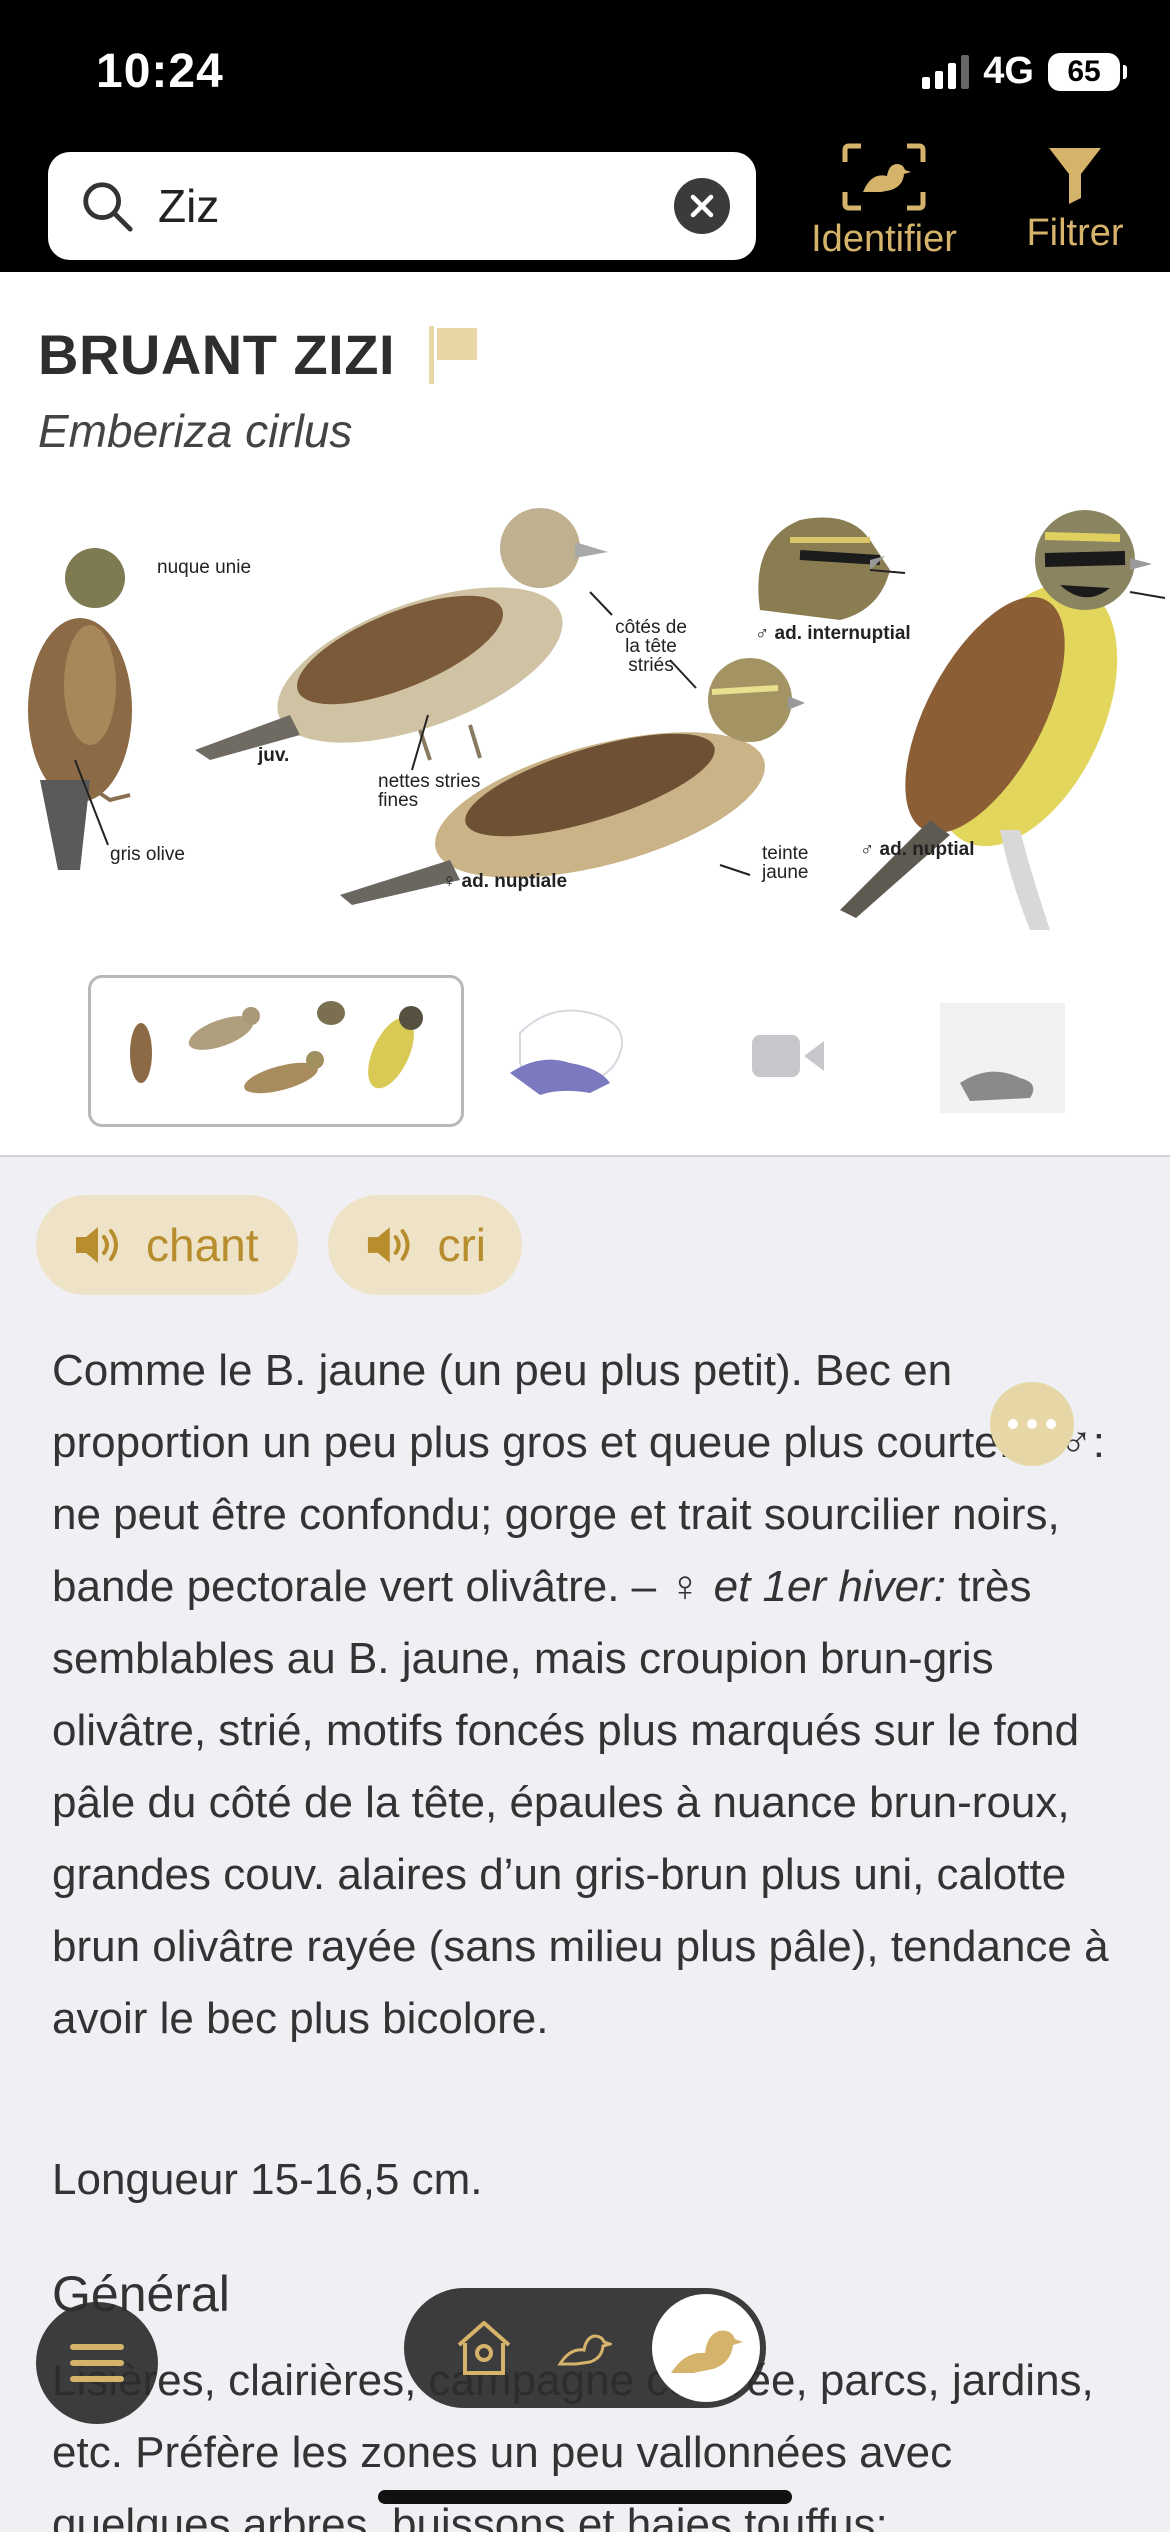 This screenshot has height=2532, width=1170. I want to click on species-name: BRUANT ZIZI, so click(217, 354).